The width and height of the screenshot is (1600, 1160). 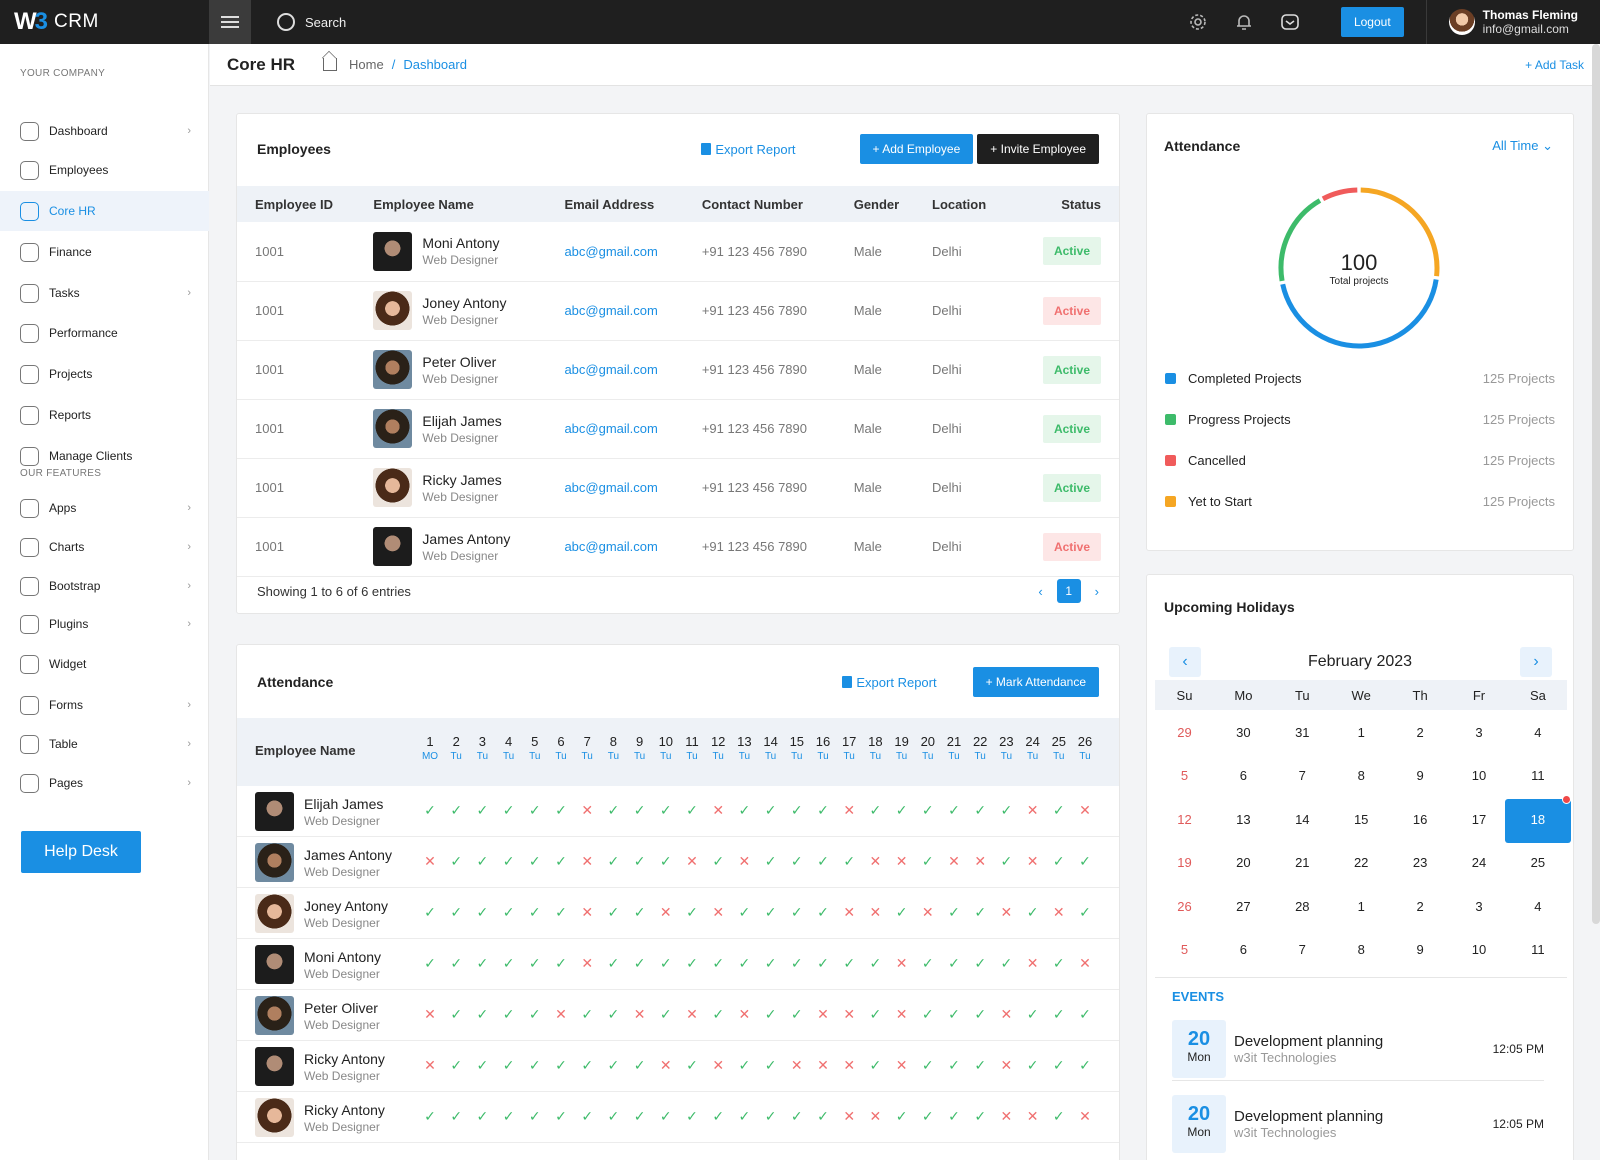 What do you see at coordinates (1290, 22) in the screenshot?
I see `mail-icon` at bounding box center [1290, 22].